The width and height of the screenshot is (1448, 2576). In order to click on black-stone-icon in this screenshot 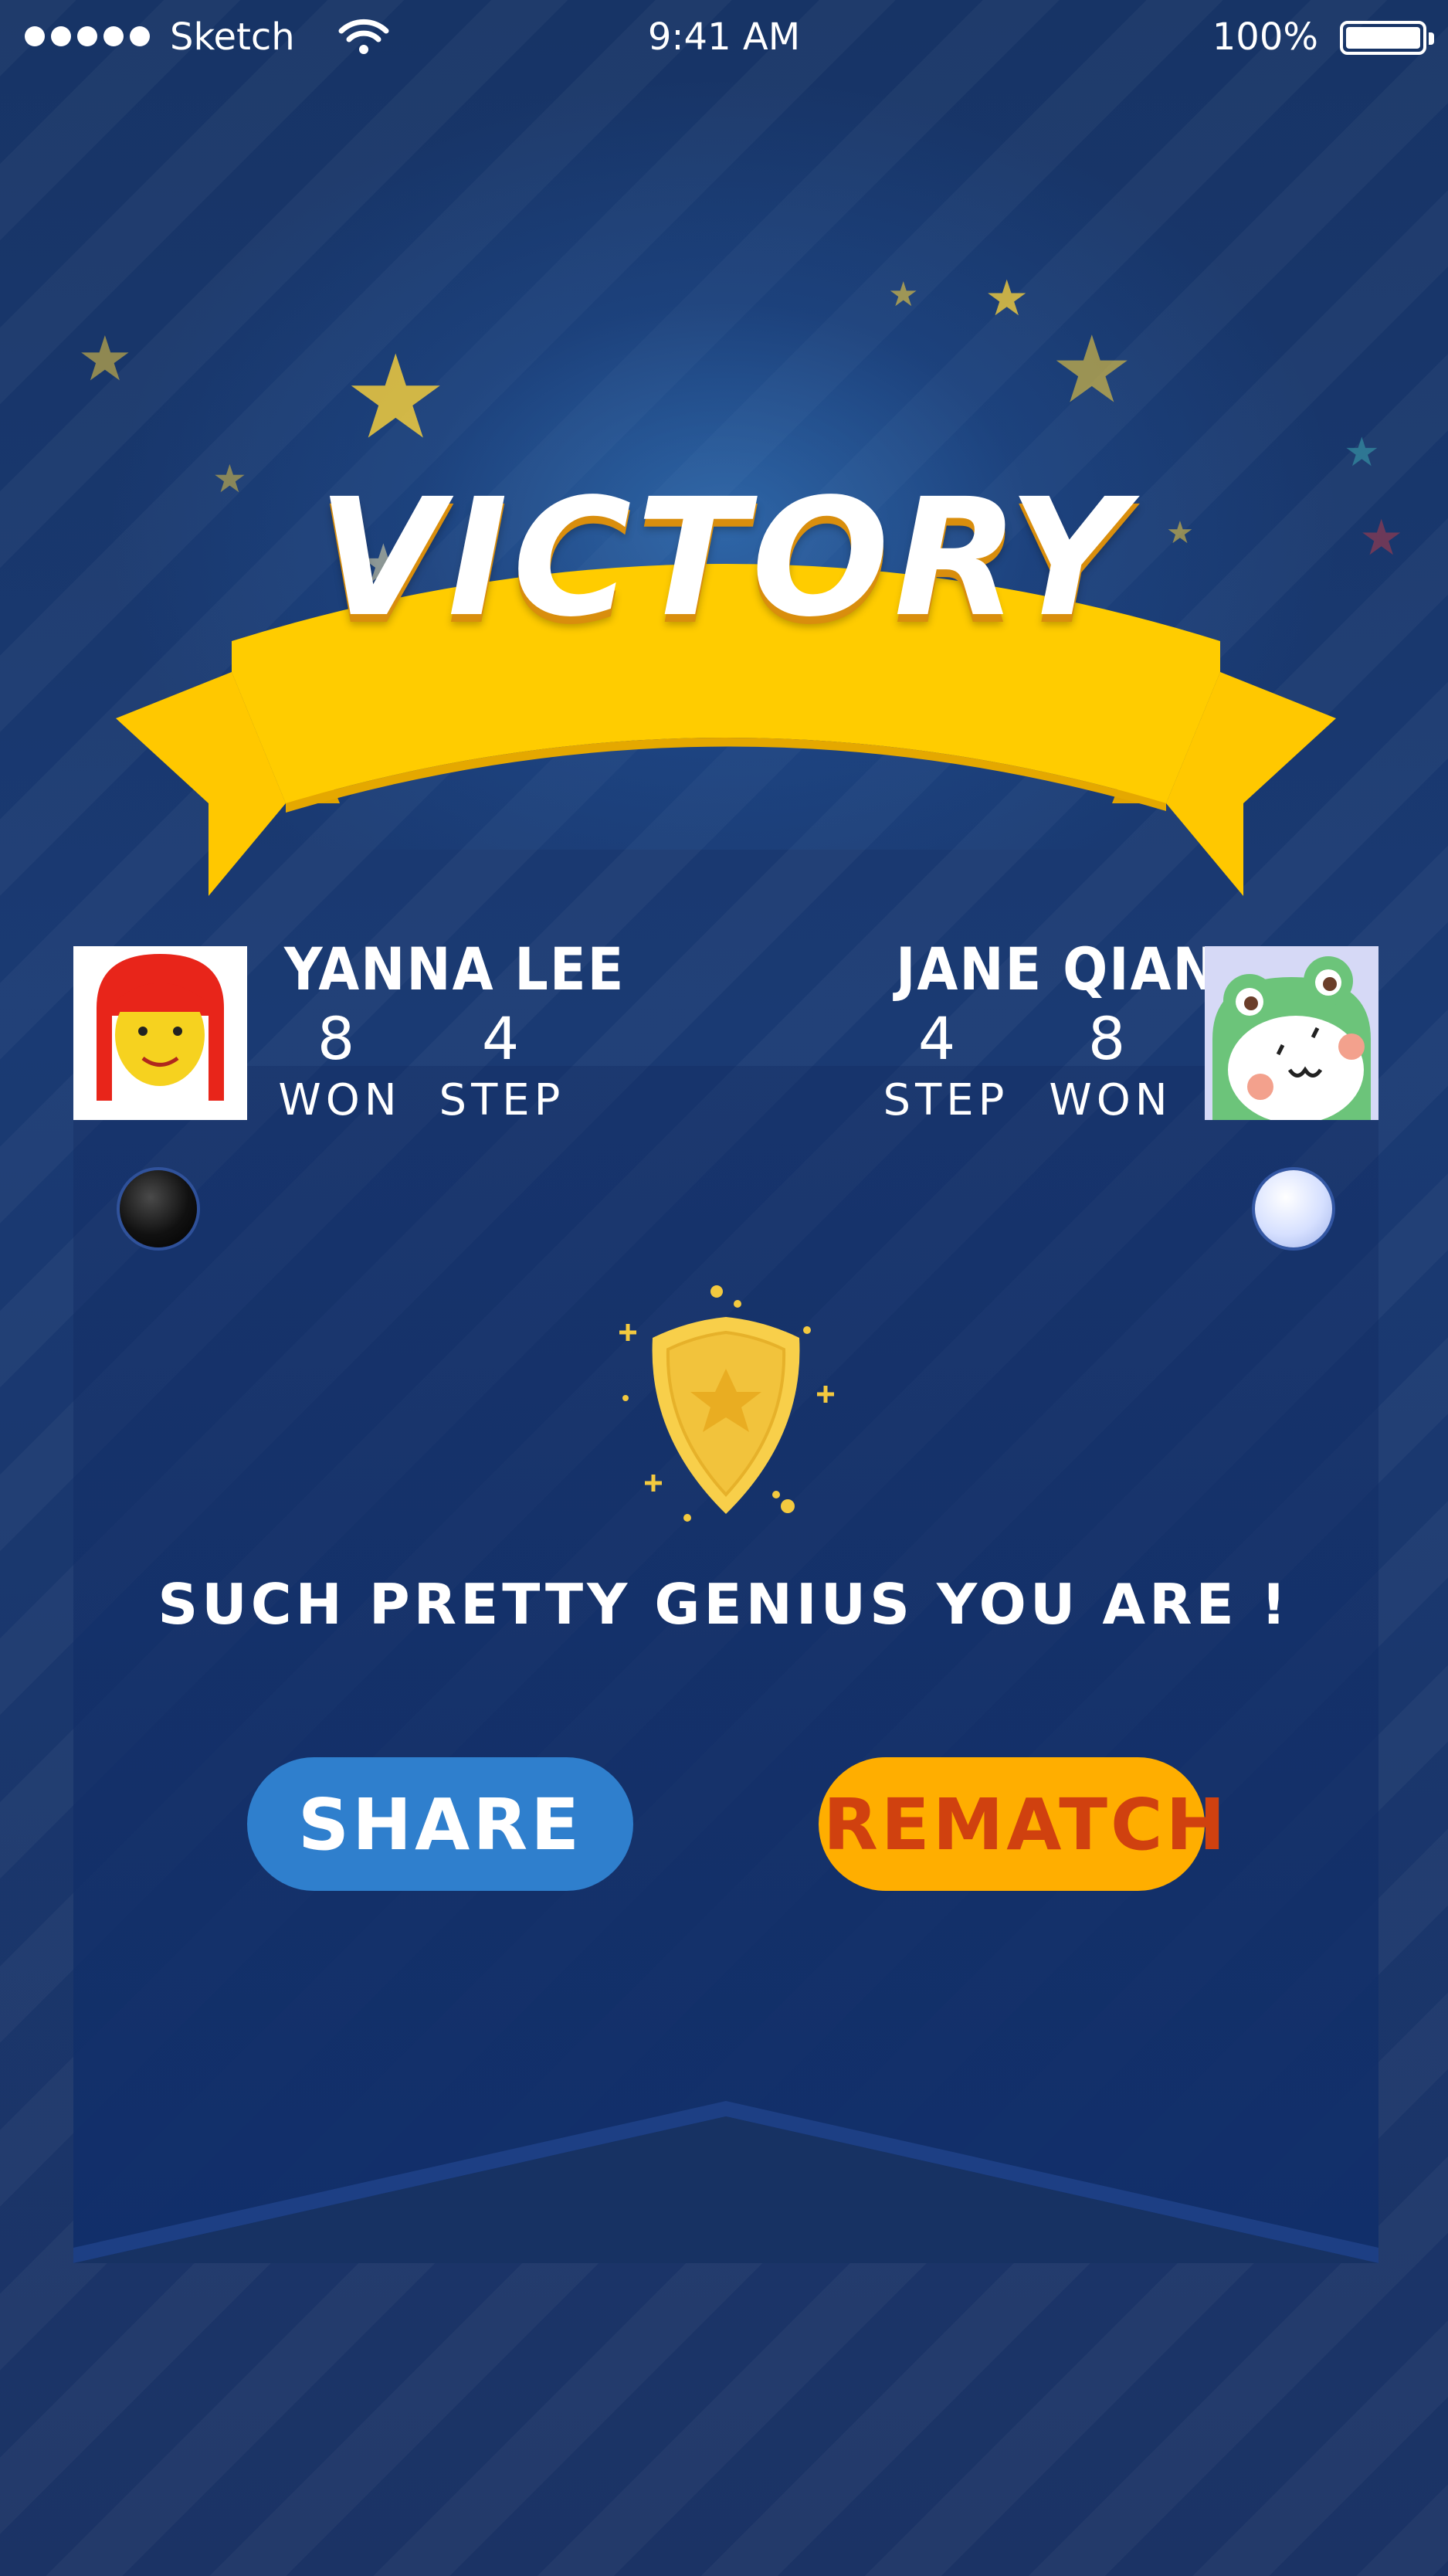, I will do `click(158, 1208)`.